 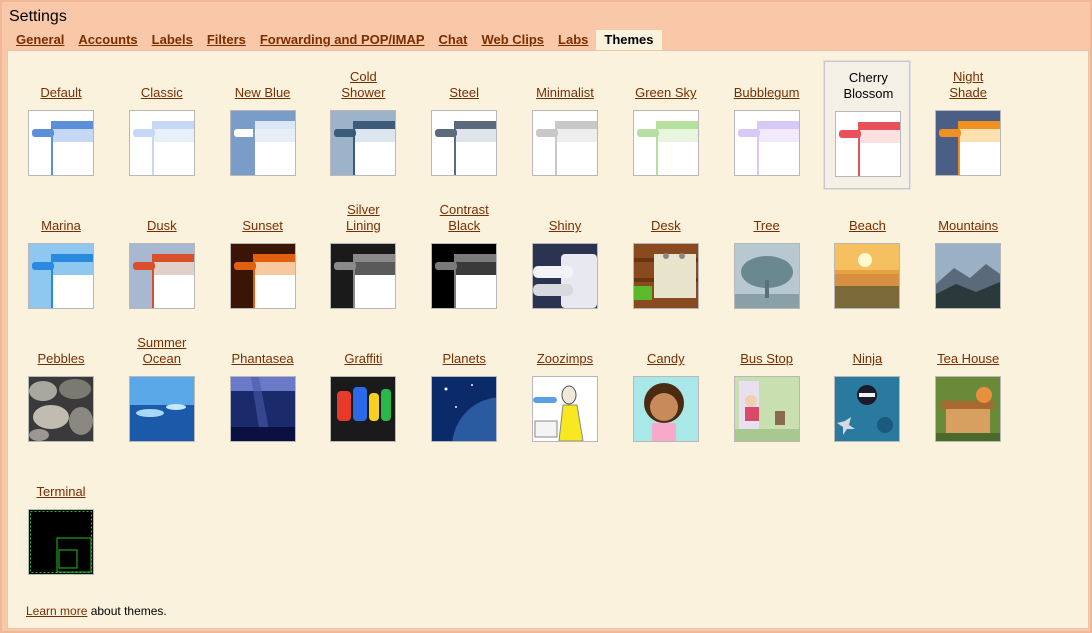 I want to click on theme-thumbnail-new-blue-icon, so click(x=262, y=143).